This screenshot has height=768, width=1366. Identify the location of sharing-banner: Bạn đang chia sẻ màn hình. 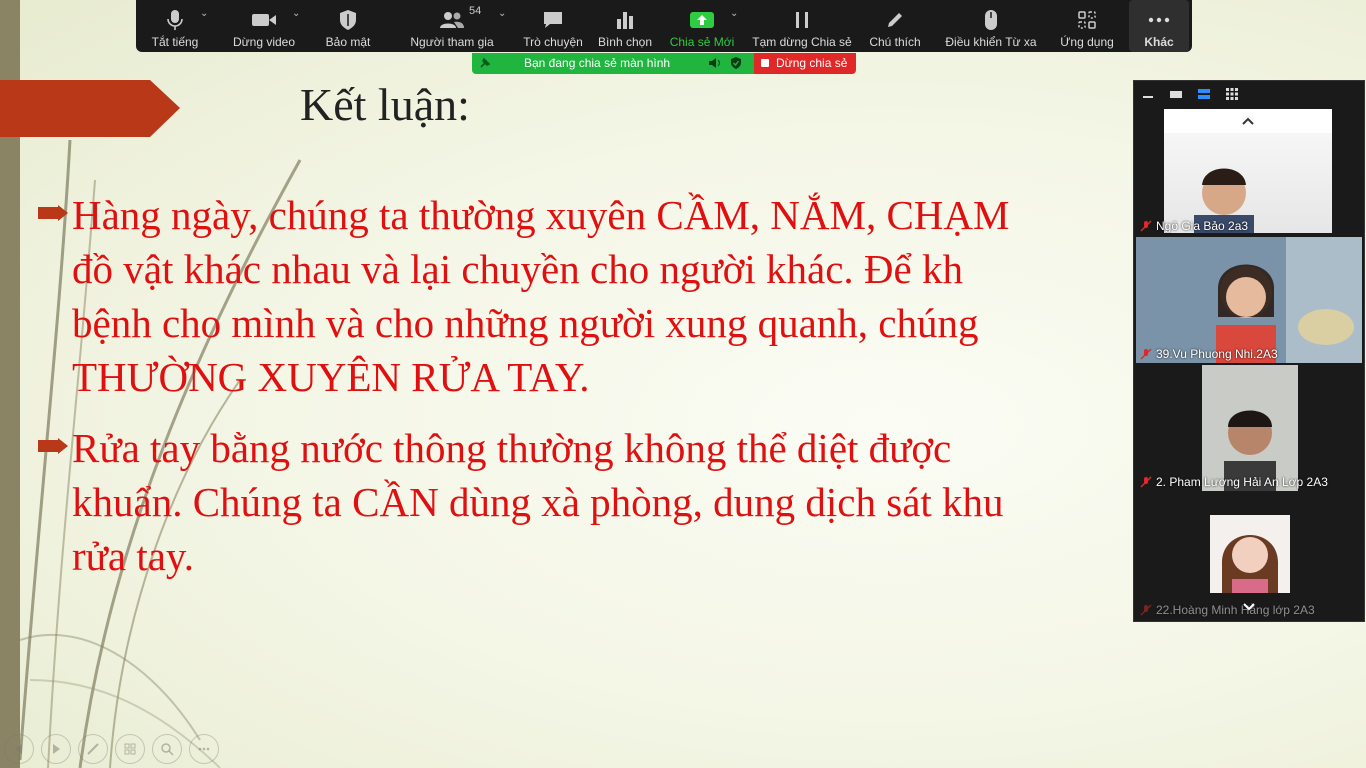
(613, 63).